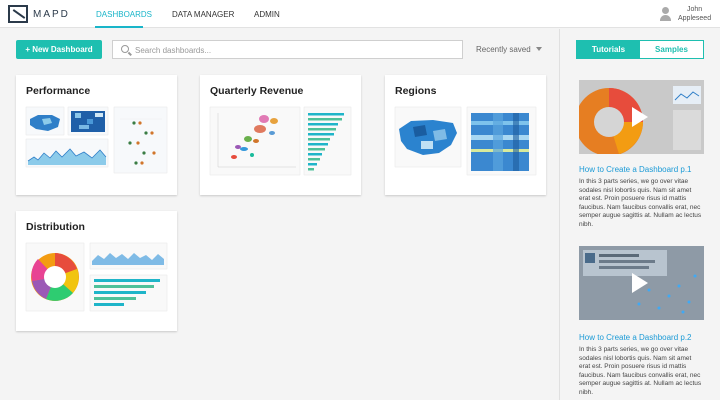  Describe the element at coordinates (695, 9) in the screenshot. I see `user-first-name: John` at that location.